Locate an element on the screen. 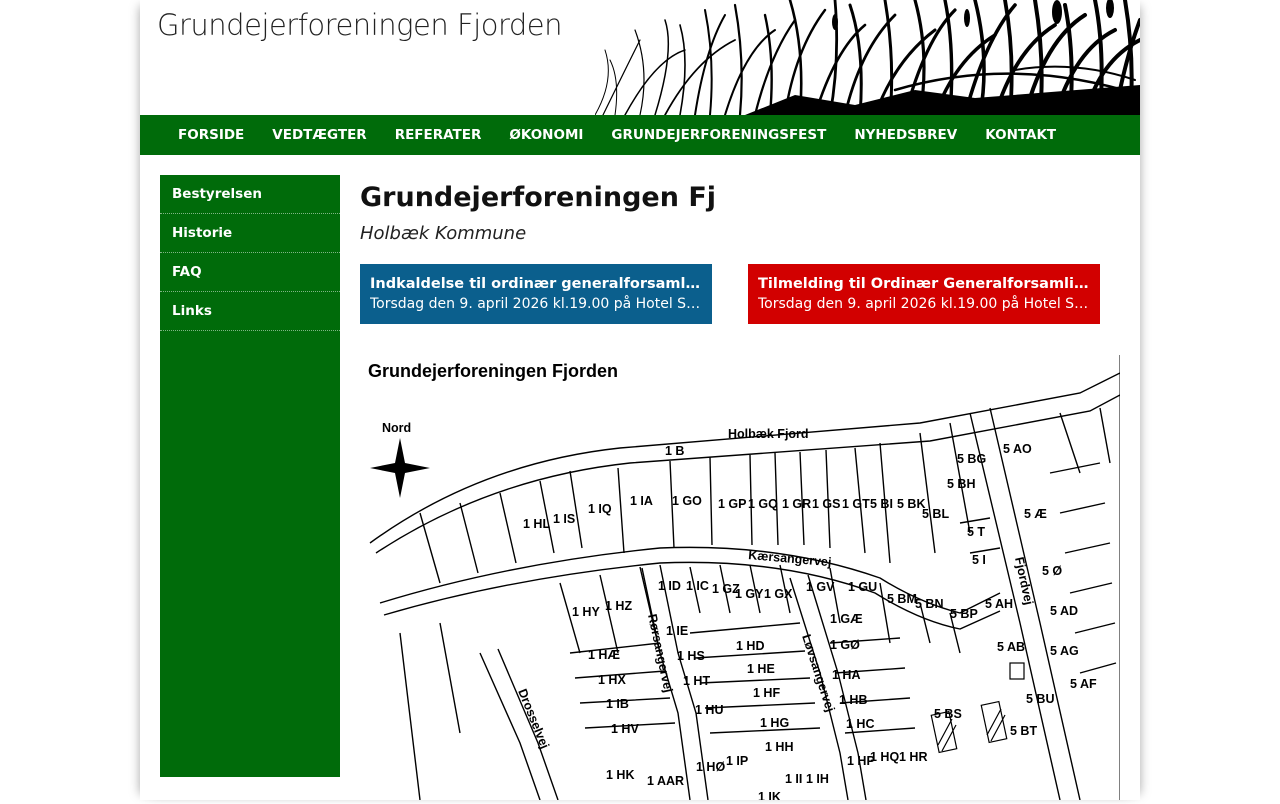  lot-label: 1 IC is located at coordinates (697, 586).